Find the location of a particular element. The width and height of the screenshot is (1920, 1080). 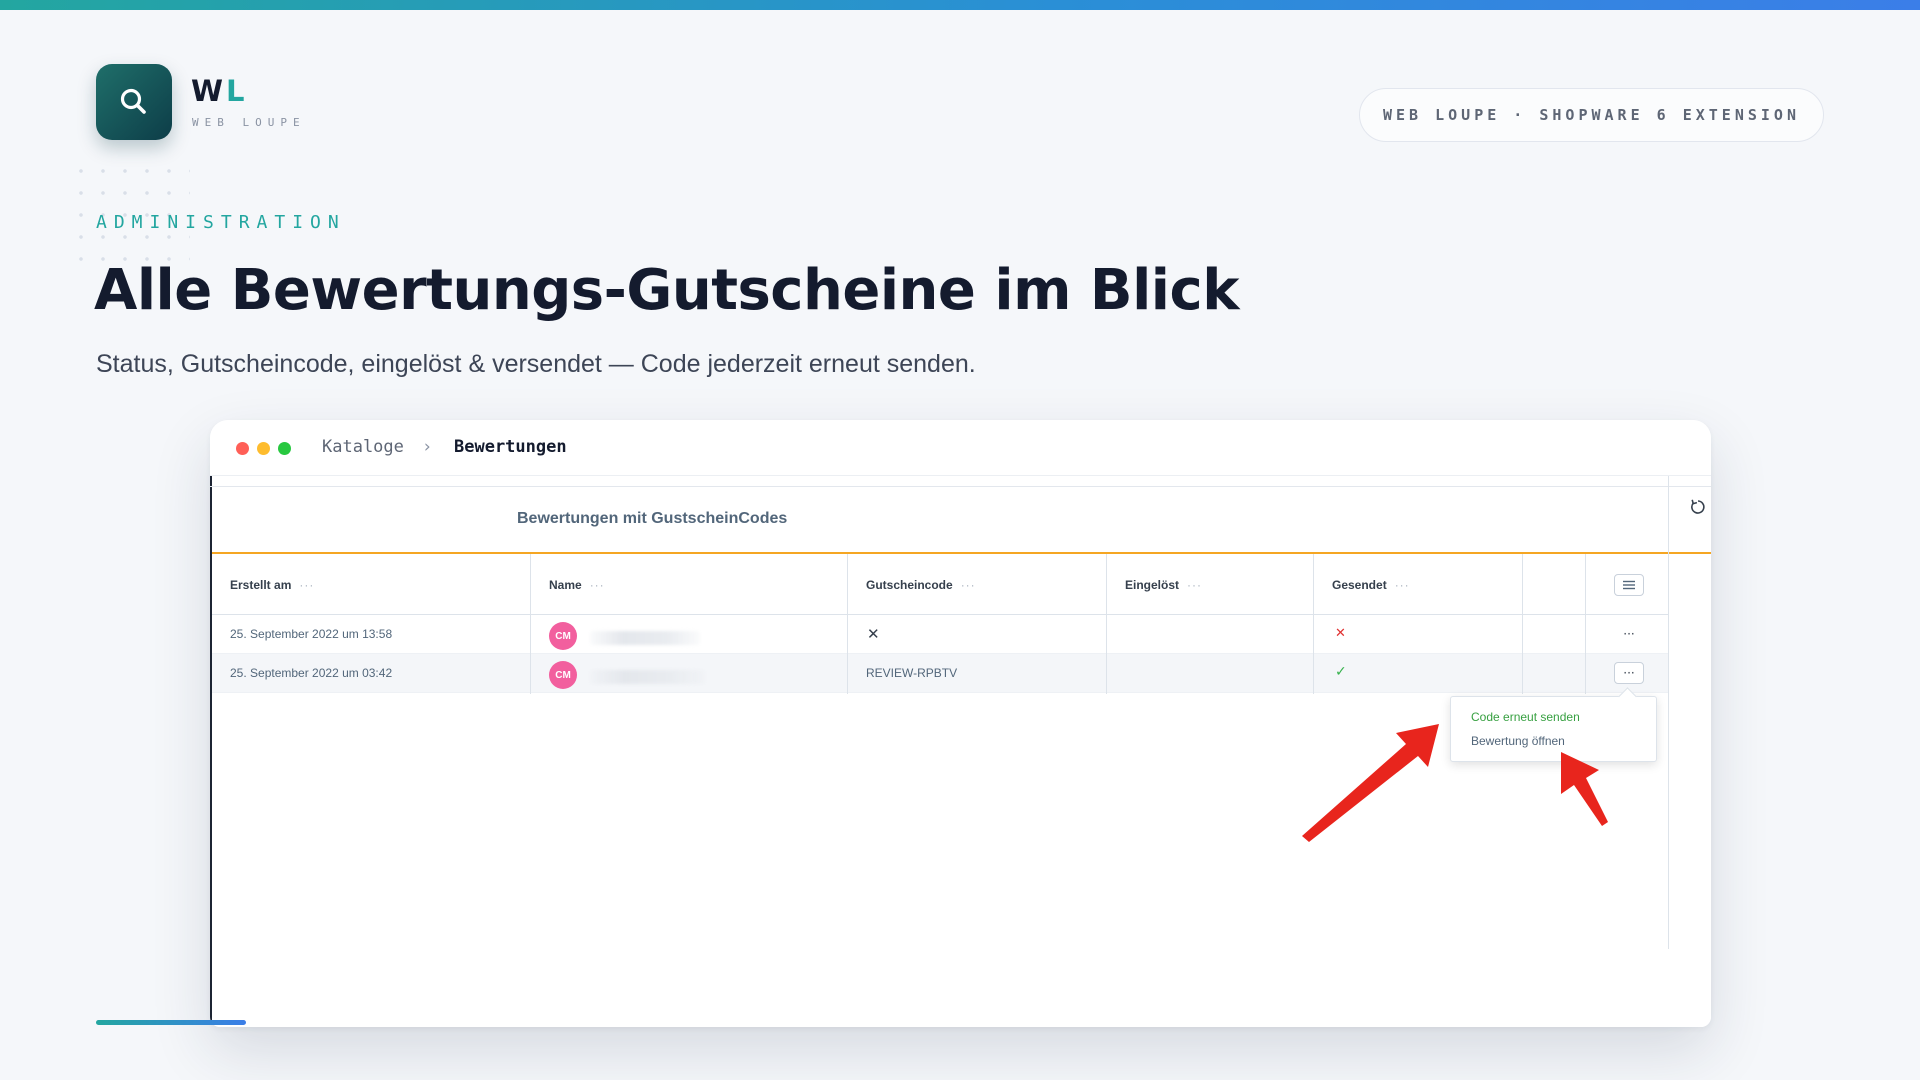

list-settings-icon is located at coordinates (1629, 585).